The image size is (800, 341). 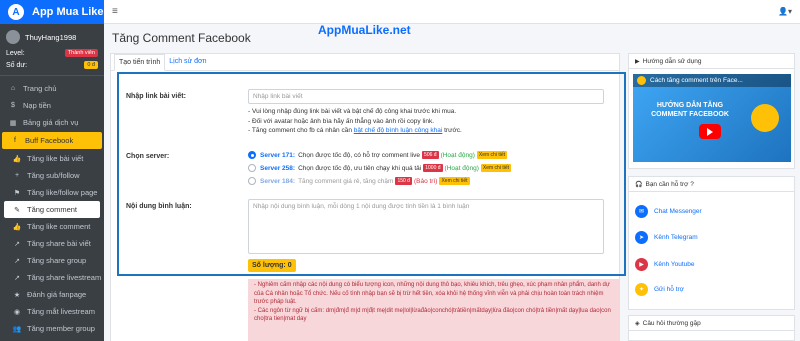 What do you see at coordinates (52, 75) in the screenshot?
I see `sidebar-divider` at bounding box center [52, 75].